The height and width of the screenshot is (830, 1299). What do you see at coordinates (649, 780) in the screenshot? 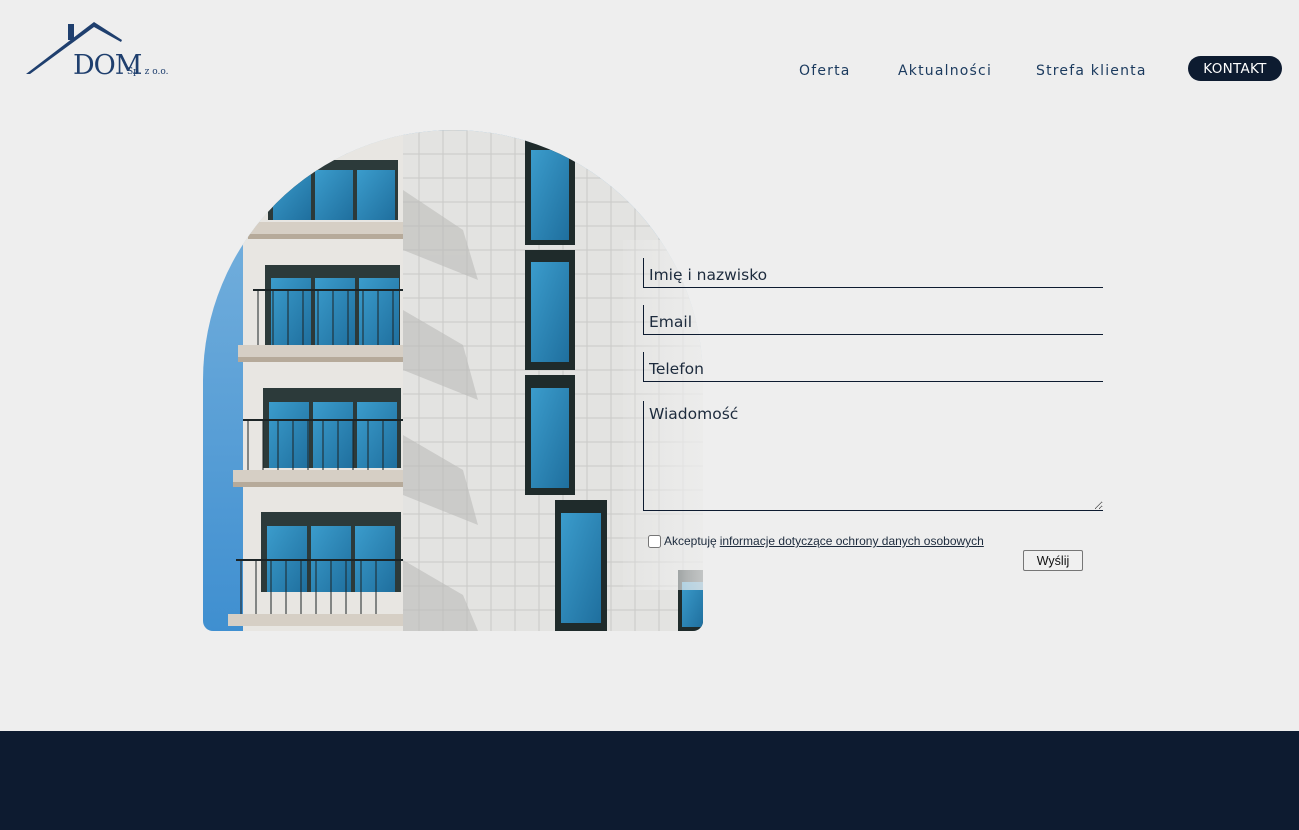
I see `footer` at bounding box center [649, 780].